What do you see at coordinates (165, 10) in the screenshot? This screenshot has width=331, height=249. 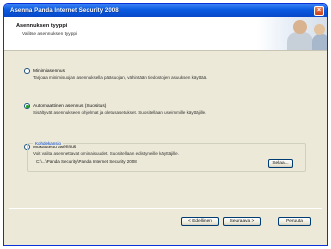 I see `title-bar: Asenna Panda Internet Security 2008 ×` at bounding box center [165, 10].